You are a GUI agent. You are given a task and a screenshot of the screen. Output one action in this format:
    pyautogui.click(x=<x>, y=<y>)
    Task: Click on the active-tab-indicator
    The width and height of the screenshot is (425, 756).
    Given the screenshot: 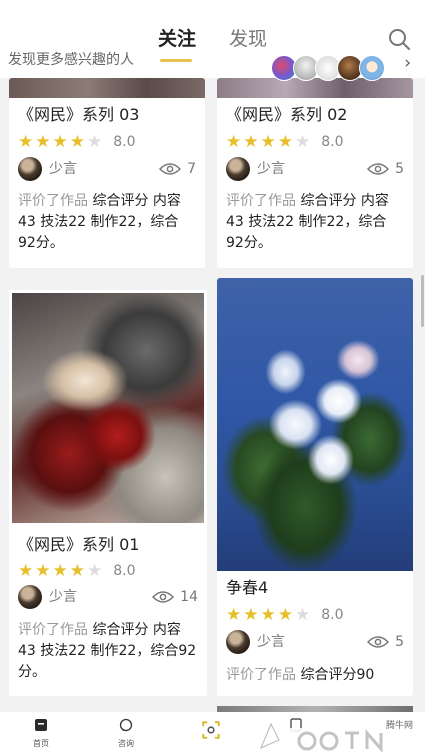 What is the action you would take?
    pyautogui.click(x=176, y=60)
    